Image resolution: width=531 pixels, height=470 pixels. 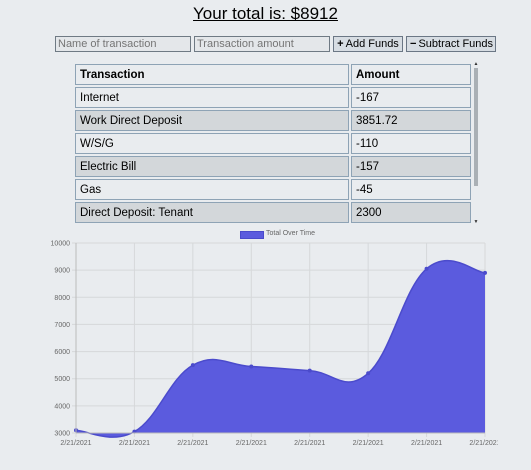 I want to click on y-tick-label: 5000, so click(x=62, y=379).